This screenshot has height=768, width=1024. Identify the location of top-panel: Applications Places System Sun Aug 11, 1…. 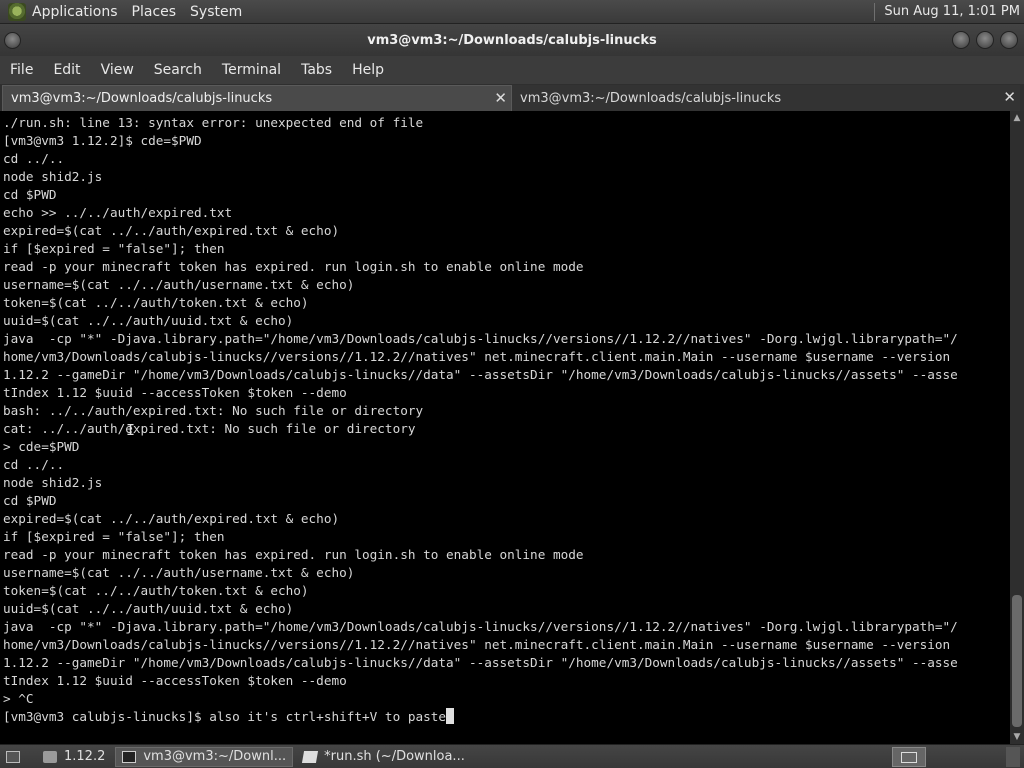
(512, 12).